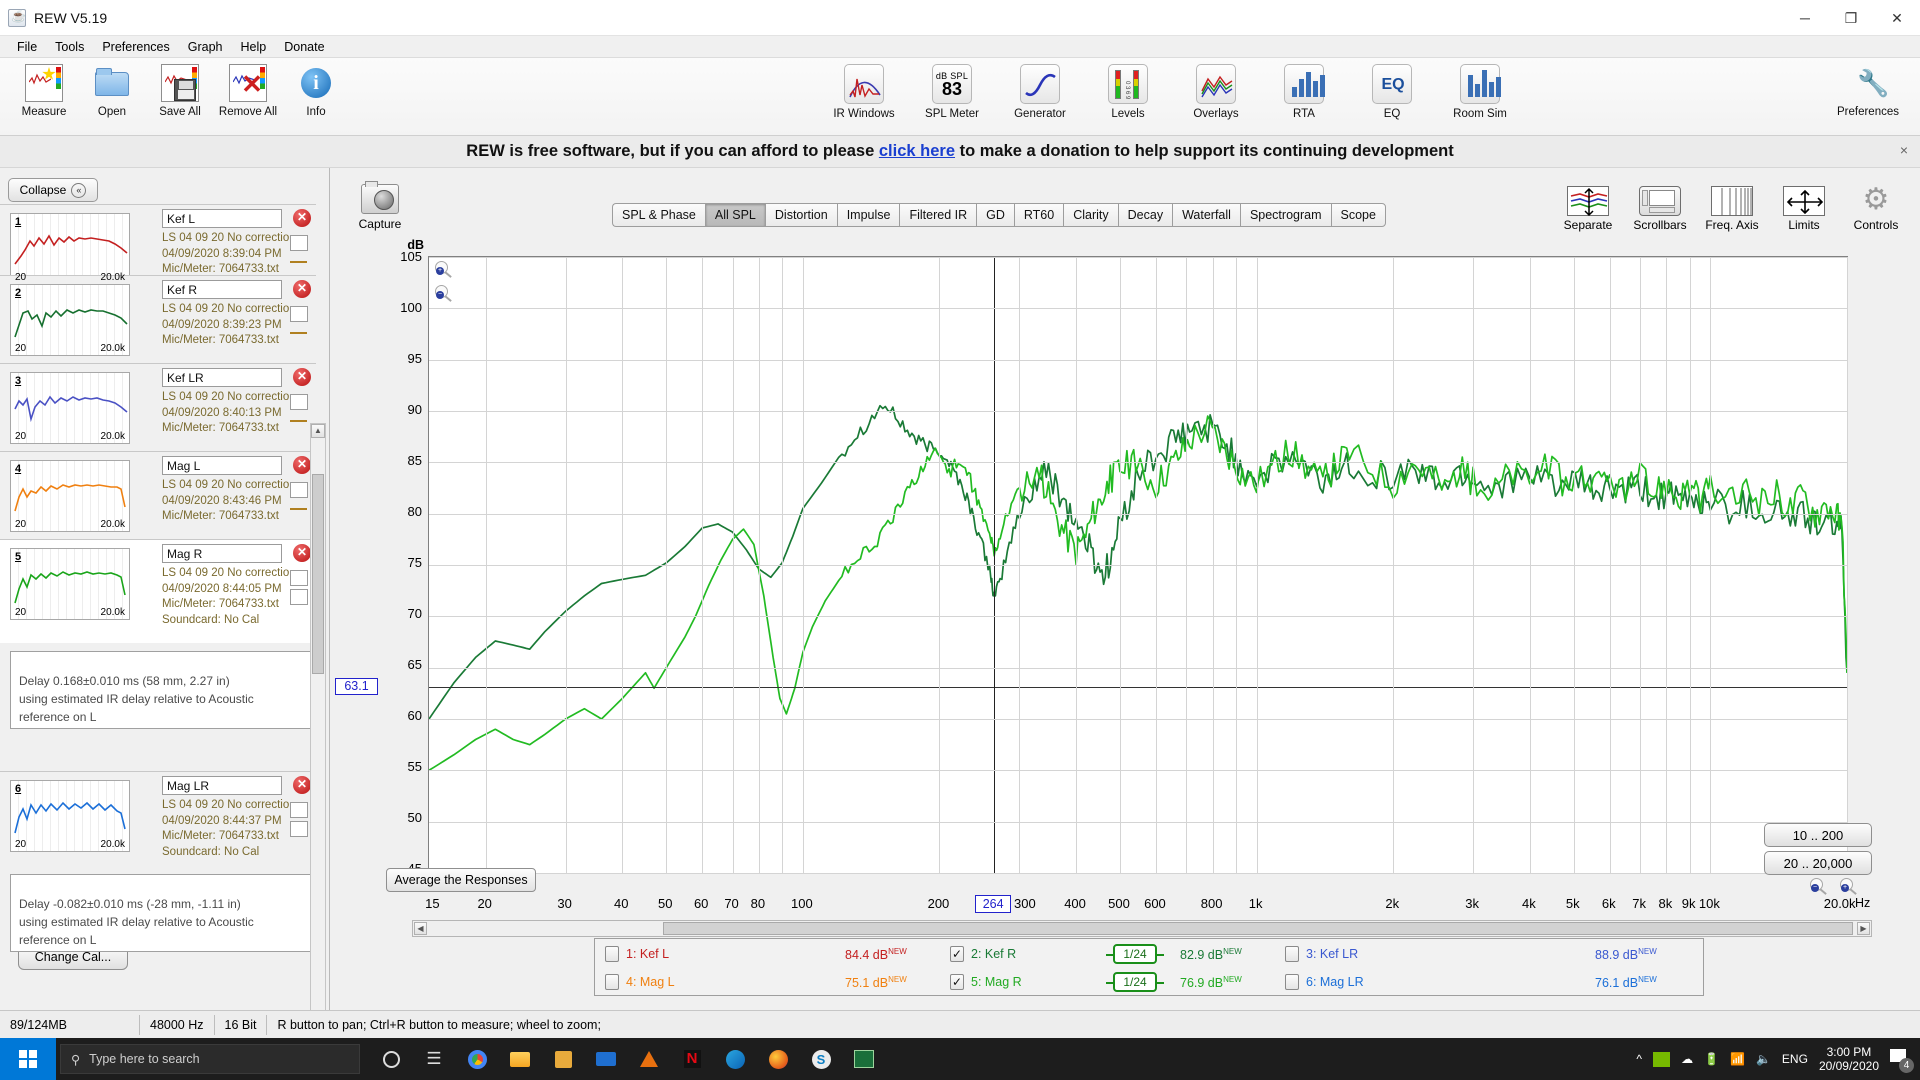 The height and width of the screenshot is (1080, 1920). What do you see at coordinates (563, 1059) in the screenshot?
I see `store-icon` at bounding box center [563, 1059].